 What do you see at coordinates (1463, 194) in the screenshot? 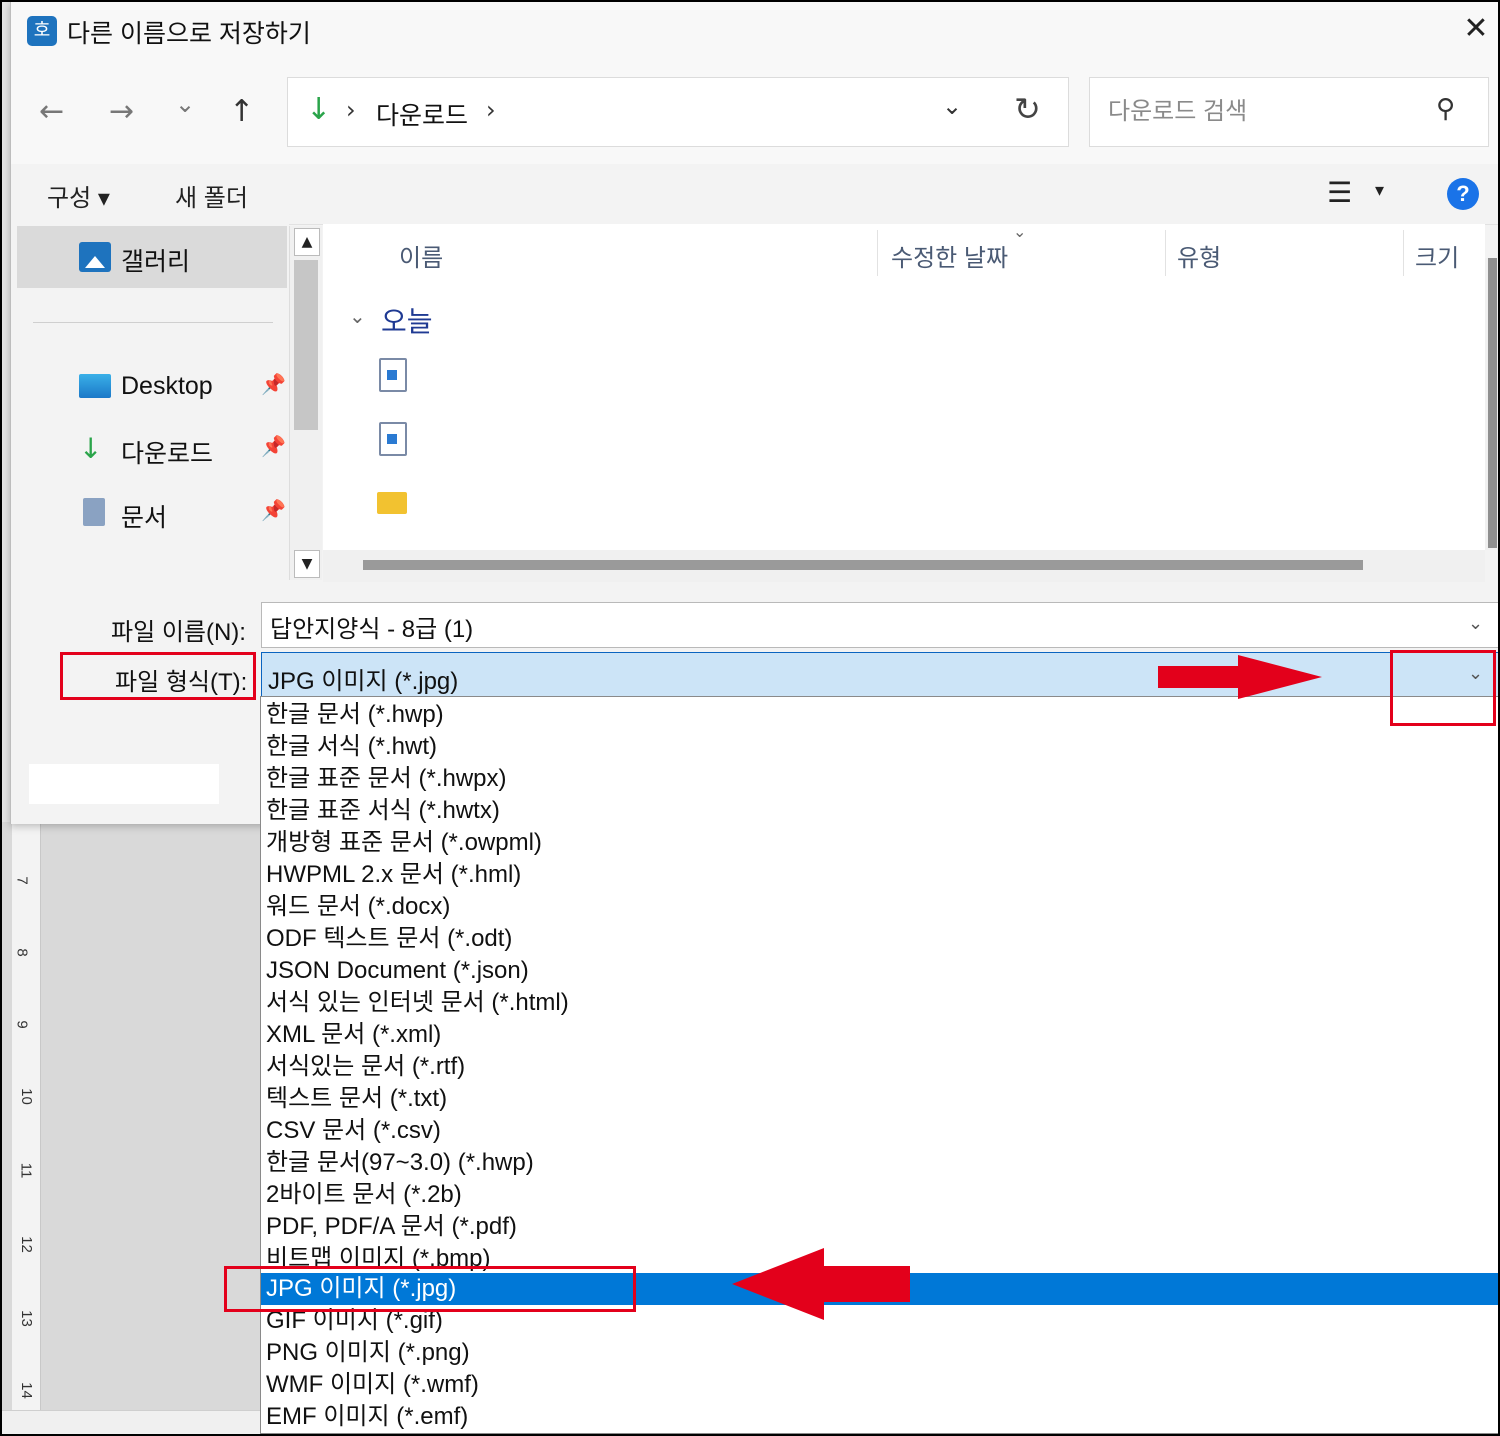
I see `help-icon: ?` at bounding box center [1463, 194].